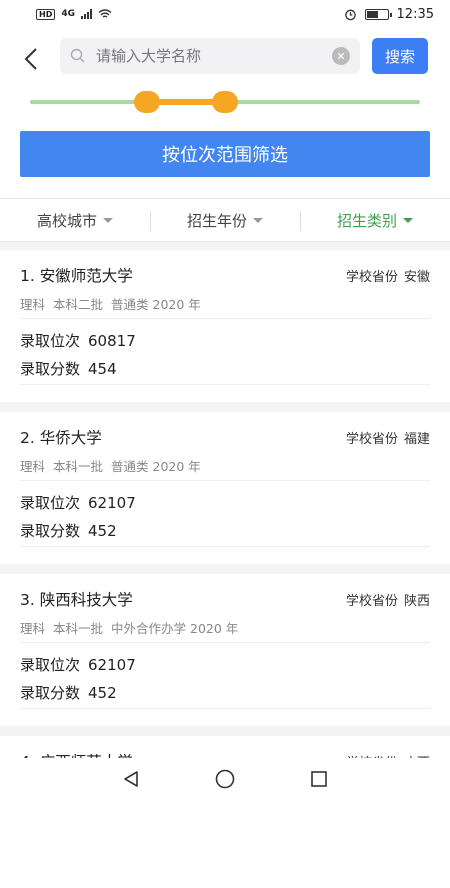 The height and width of the screenshot is (888, 450). I want to click on signal-icon, so click(86, 14).